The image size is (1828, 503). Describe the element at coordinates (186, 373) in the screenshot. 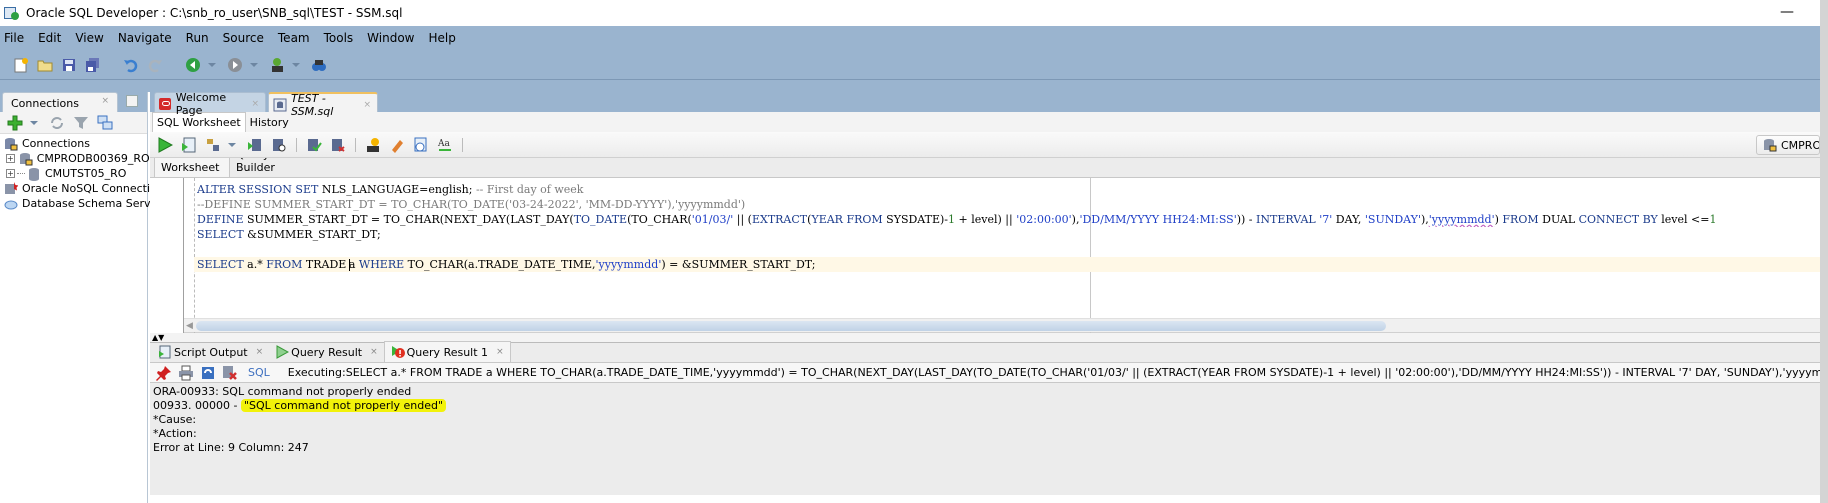

I see `print-icon` at that location.